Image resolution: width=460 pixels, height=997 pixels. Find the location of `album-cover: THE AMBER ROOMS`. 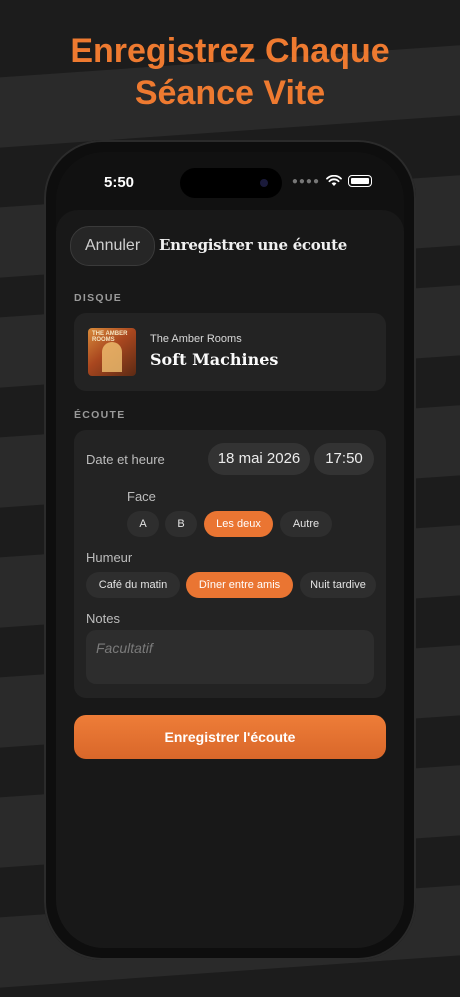

album-cover: THE AMBER ROOMS is located at coordinates (112, 352).